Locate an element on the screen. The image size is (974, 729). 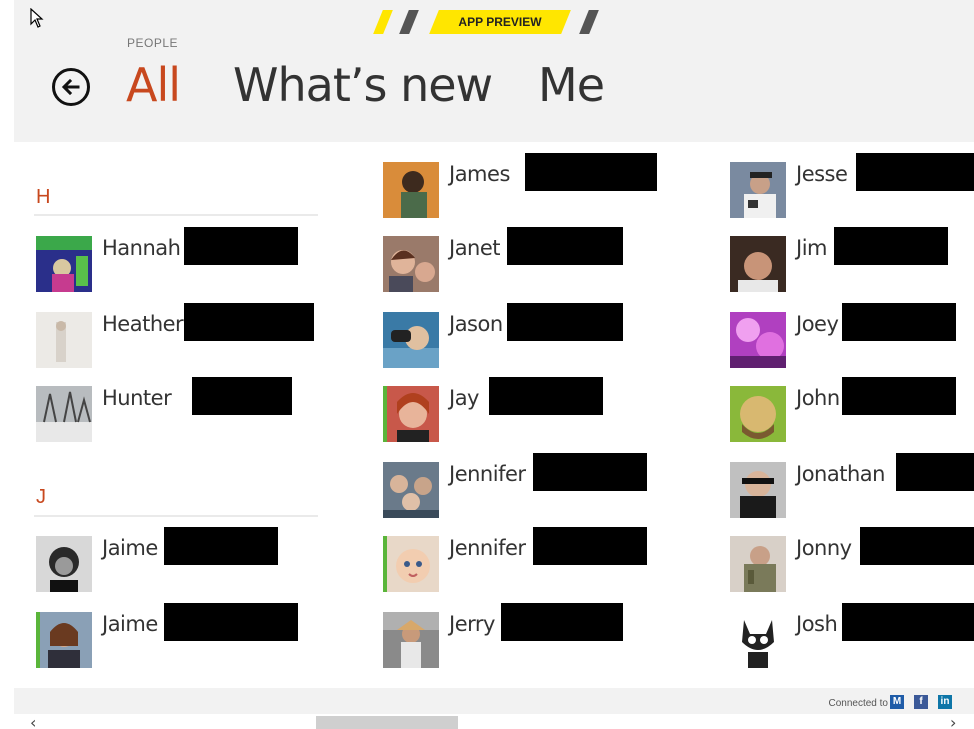
contact-tile: Jerry is located at coordinates (528, 636).